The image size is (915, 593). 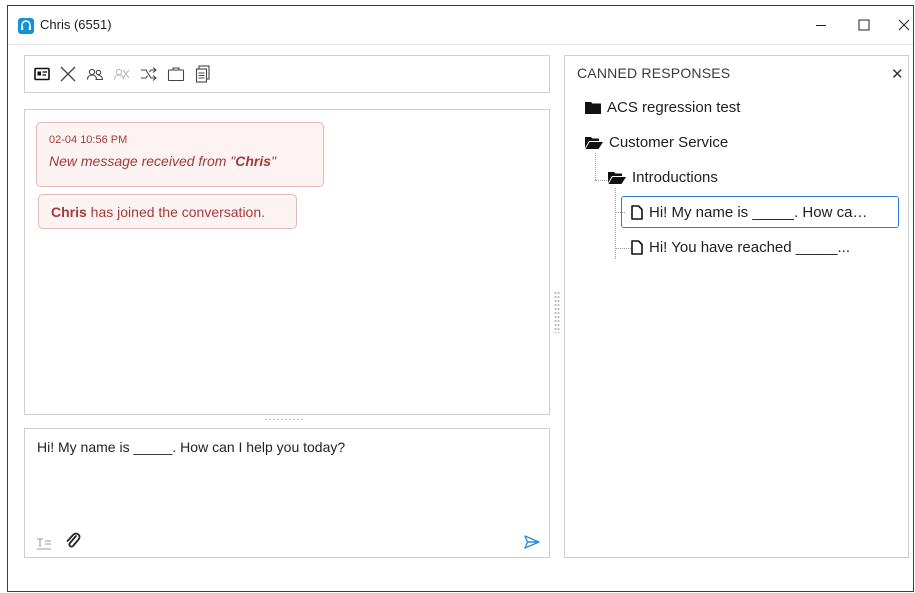 What do you see at coordinates (142, 161) in the screenshot?
I see `message-text-prefix: New message received from "` at bounding box center [142, 161].